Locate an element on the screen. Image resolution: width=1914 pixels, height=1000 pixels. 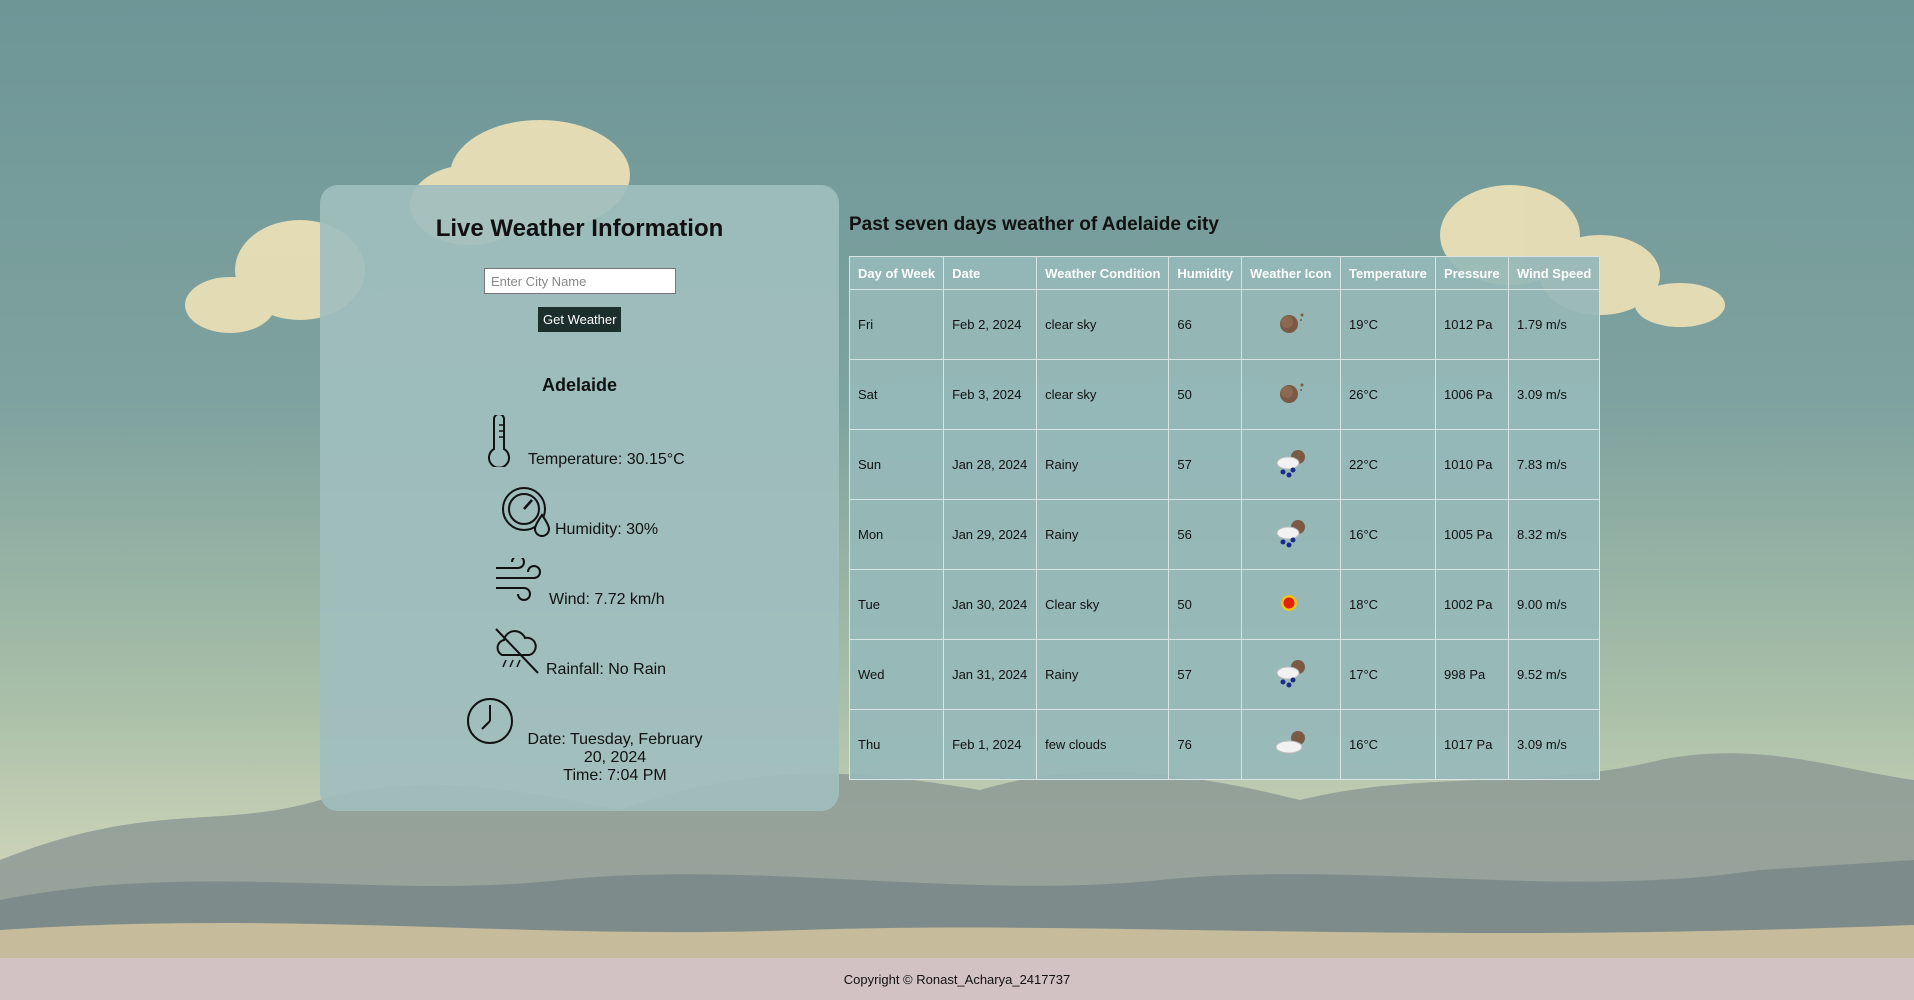
cell-humidity: 66 is located at coordinates (1205, 324).